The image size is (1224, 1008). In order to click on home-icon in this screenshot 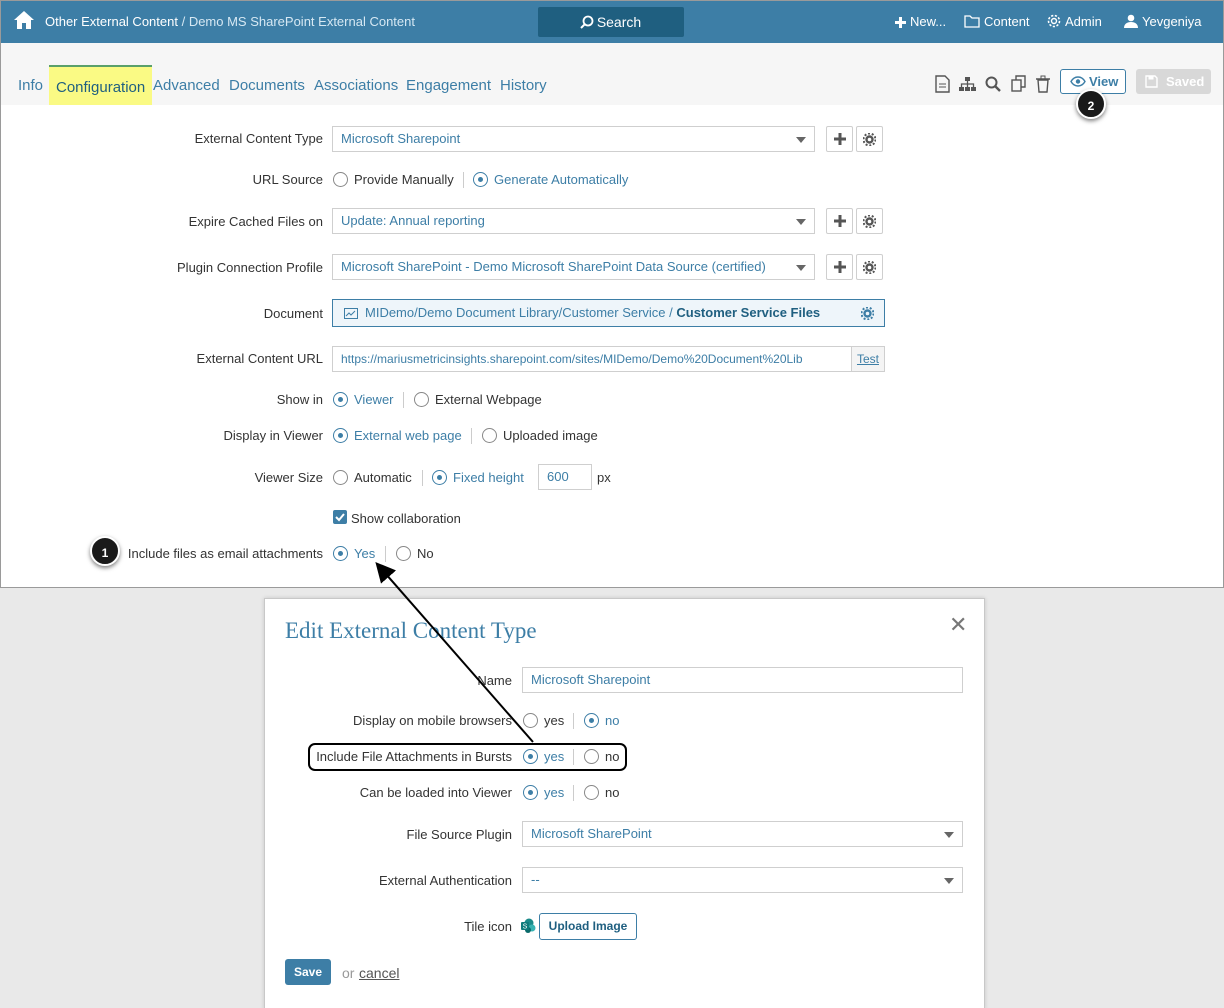, I will do `click(24, 20)`.